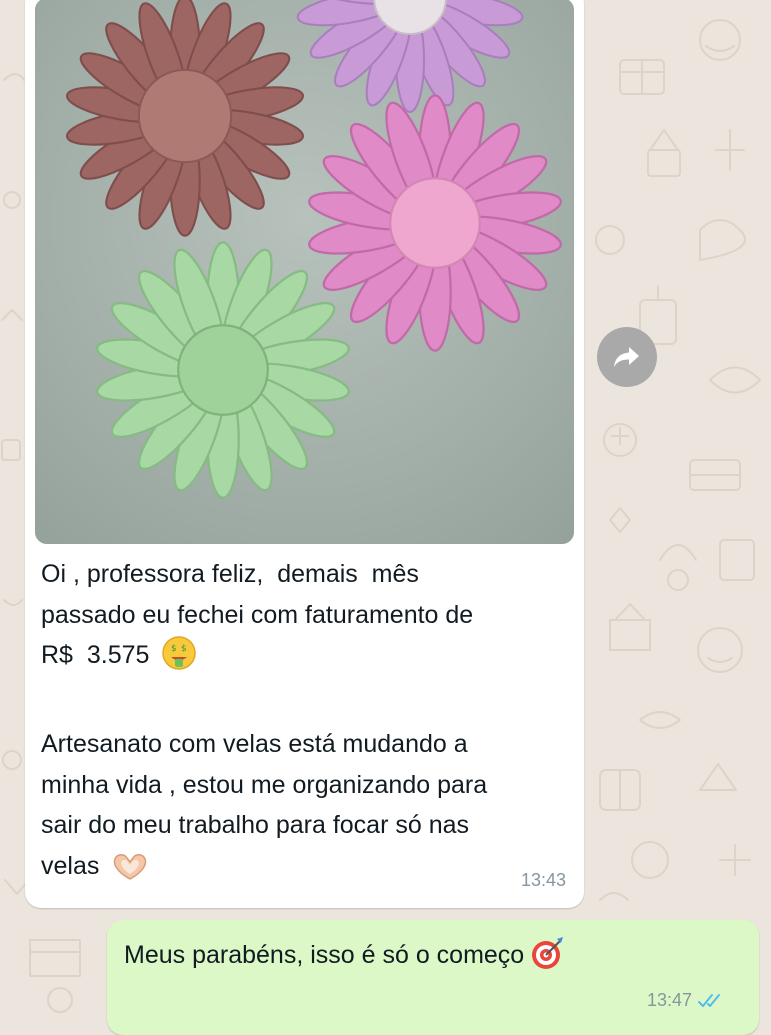 This screenshot has height=1035, width=771. What do you see at coordinates (548, 958) in the screenshot?
I see `direct-hit-emoji` at bounding box center [548, 958].